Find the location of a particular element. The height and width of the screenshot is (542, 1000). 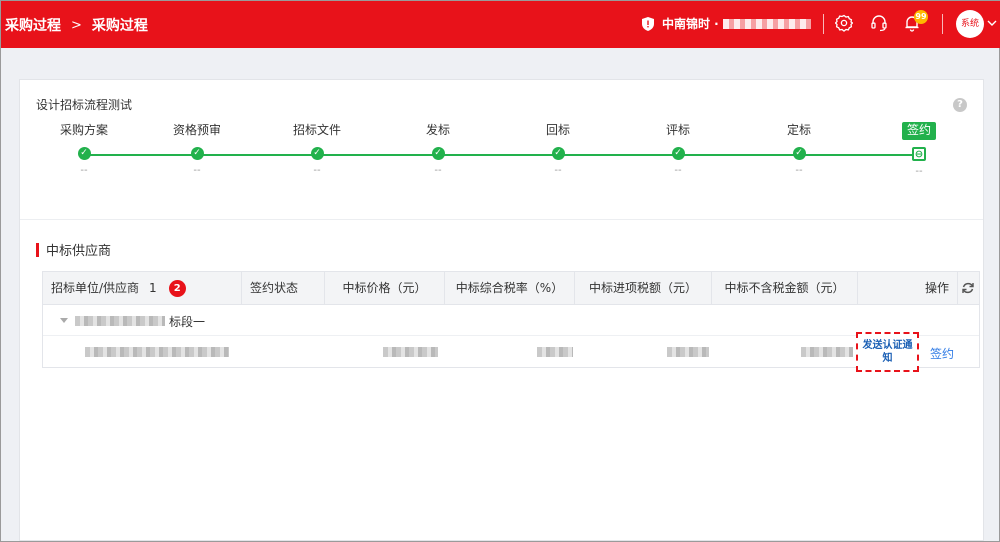

help-icon: ? is located at coordinates (960, 105).